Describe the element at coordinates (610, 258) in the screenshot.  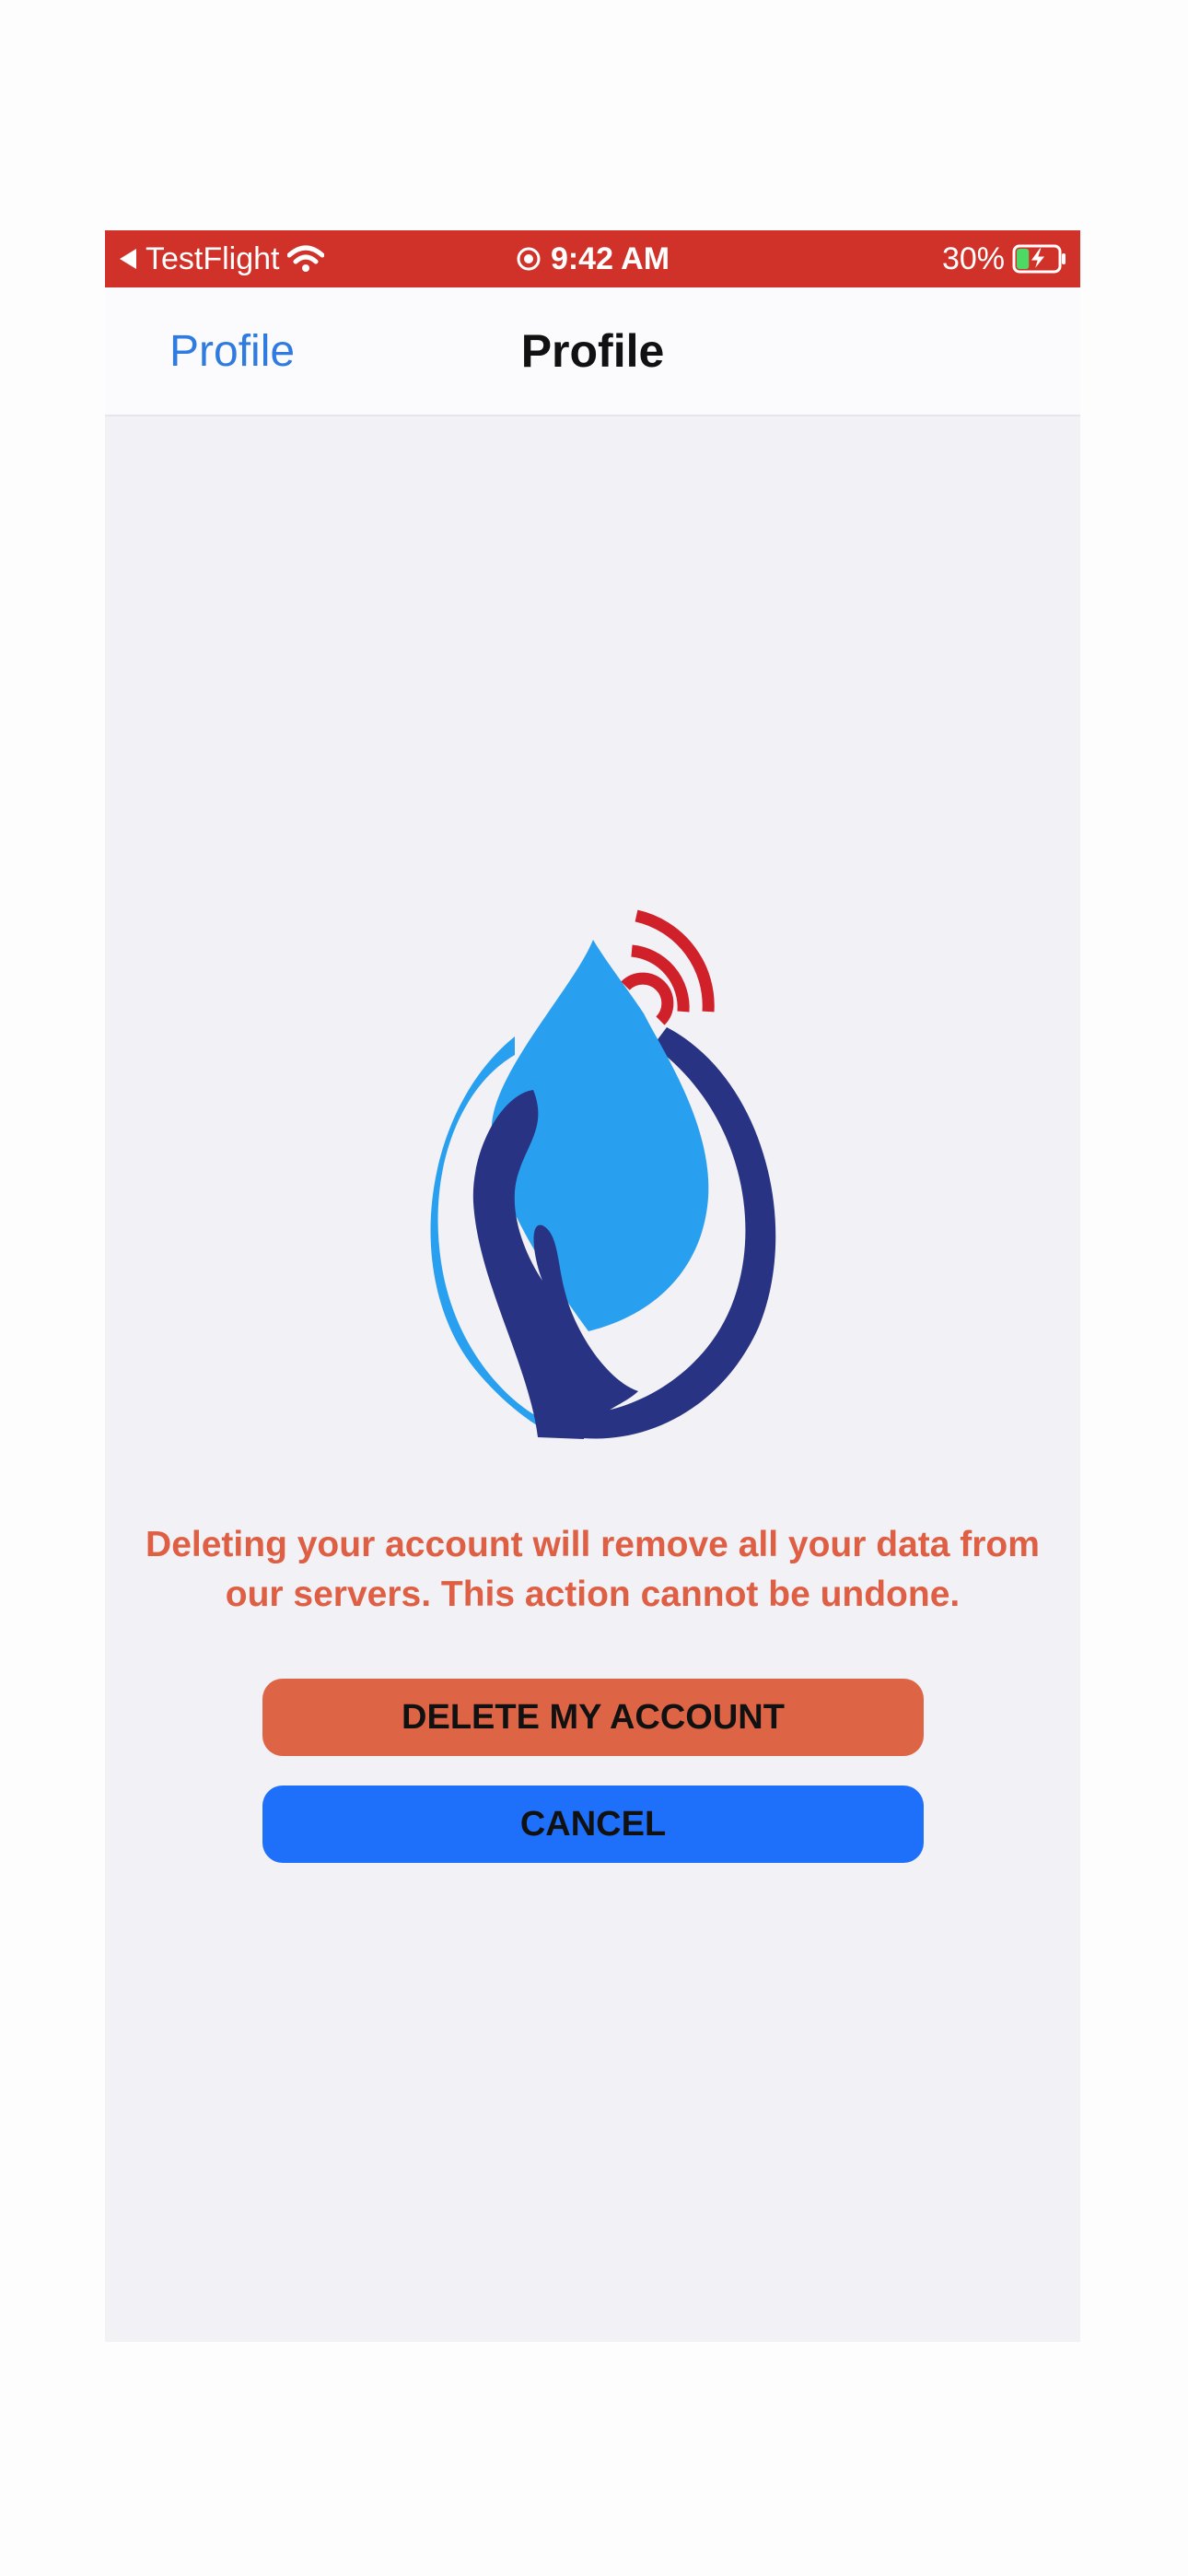
I see `status-time: 9:42 AM` at that location.